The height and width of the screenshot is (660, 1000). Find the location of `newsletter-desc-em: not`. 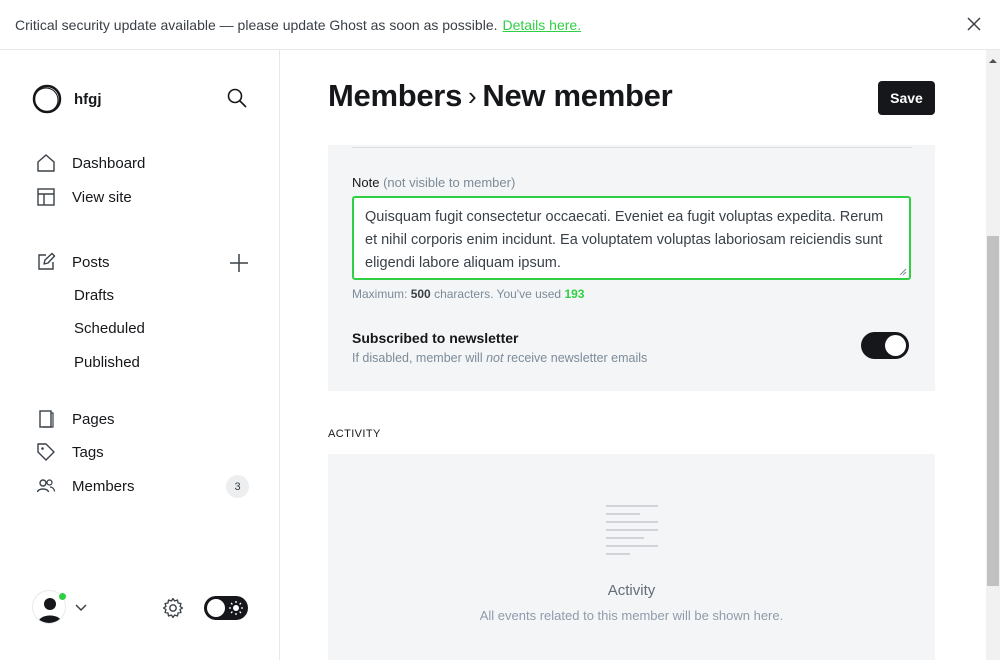

newsletter-desc-em: not is located at coordinates (495, 358).